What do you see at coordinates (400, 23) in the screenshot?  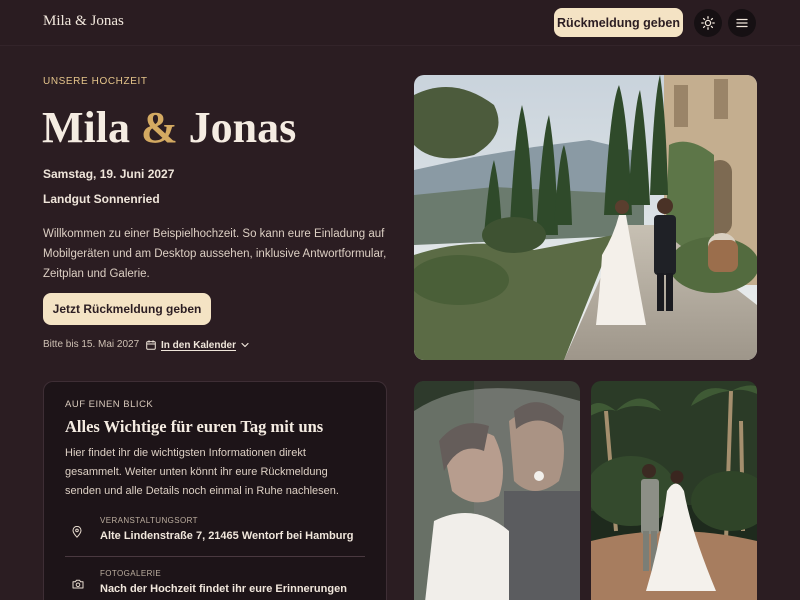 I see `site-header: Mila & Jonas Rückmeldung geben` at bounding box center [400, 23].